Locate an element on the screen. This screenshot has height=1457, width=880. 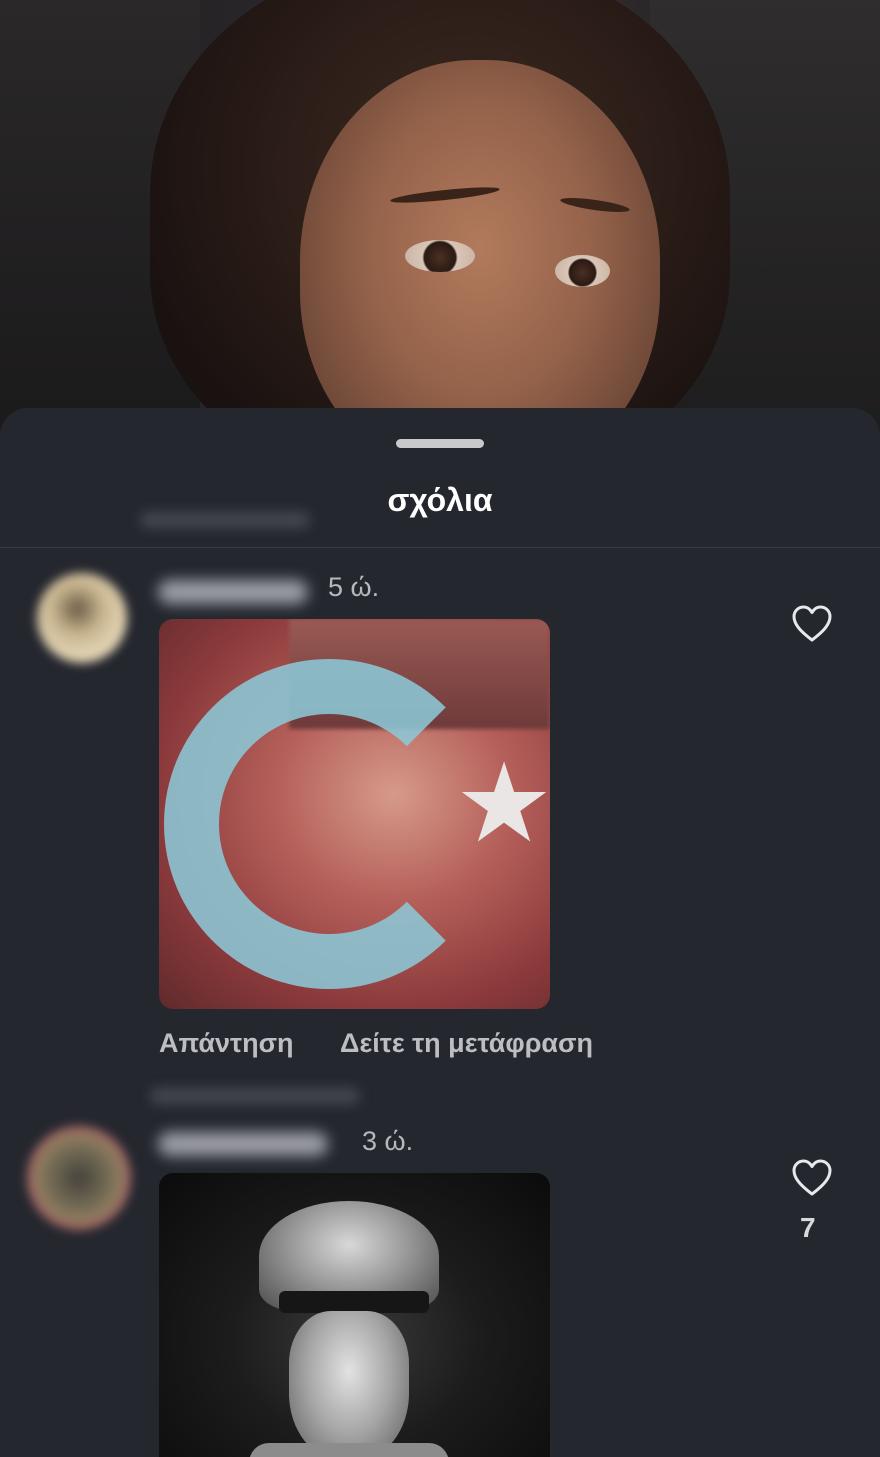
crescent-shape is located at coordinates (329, 824).